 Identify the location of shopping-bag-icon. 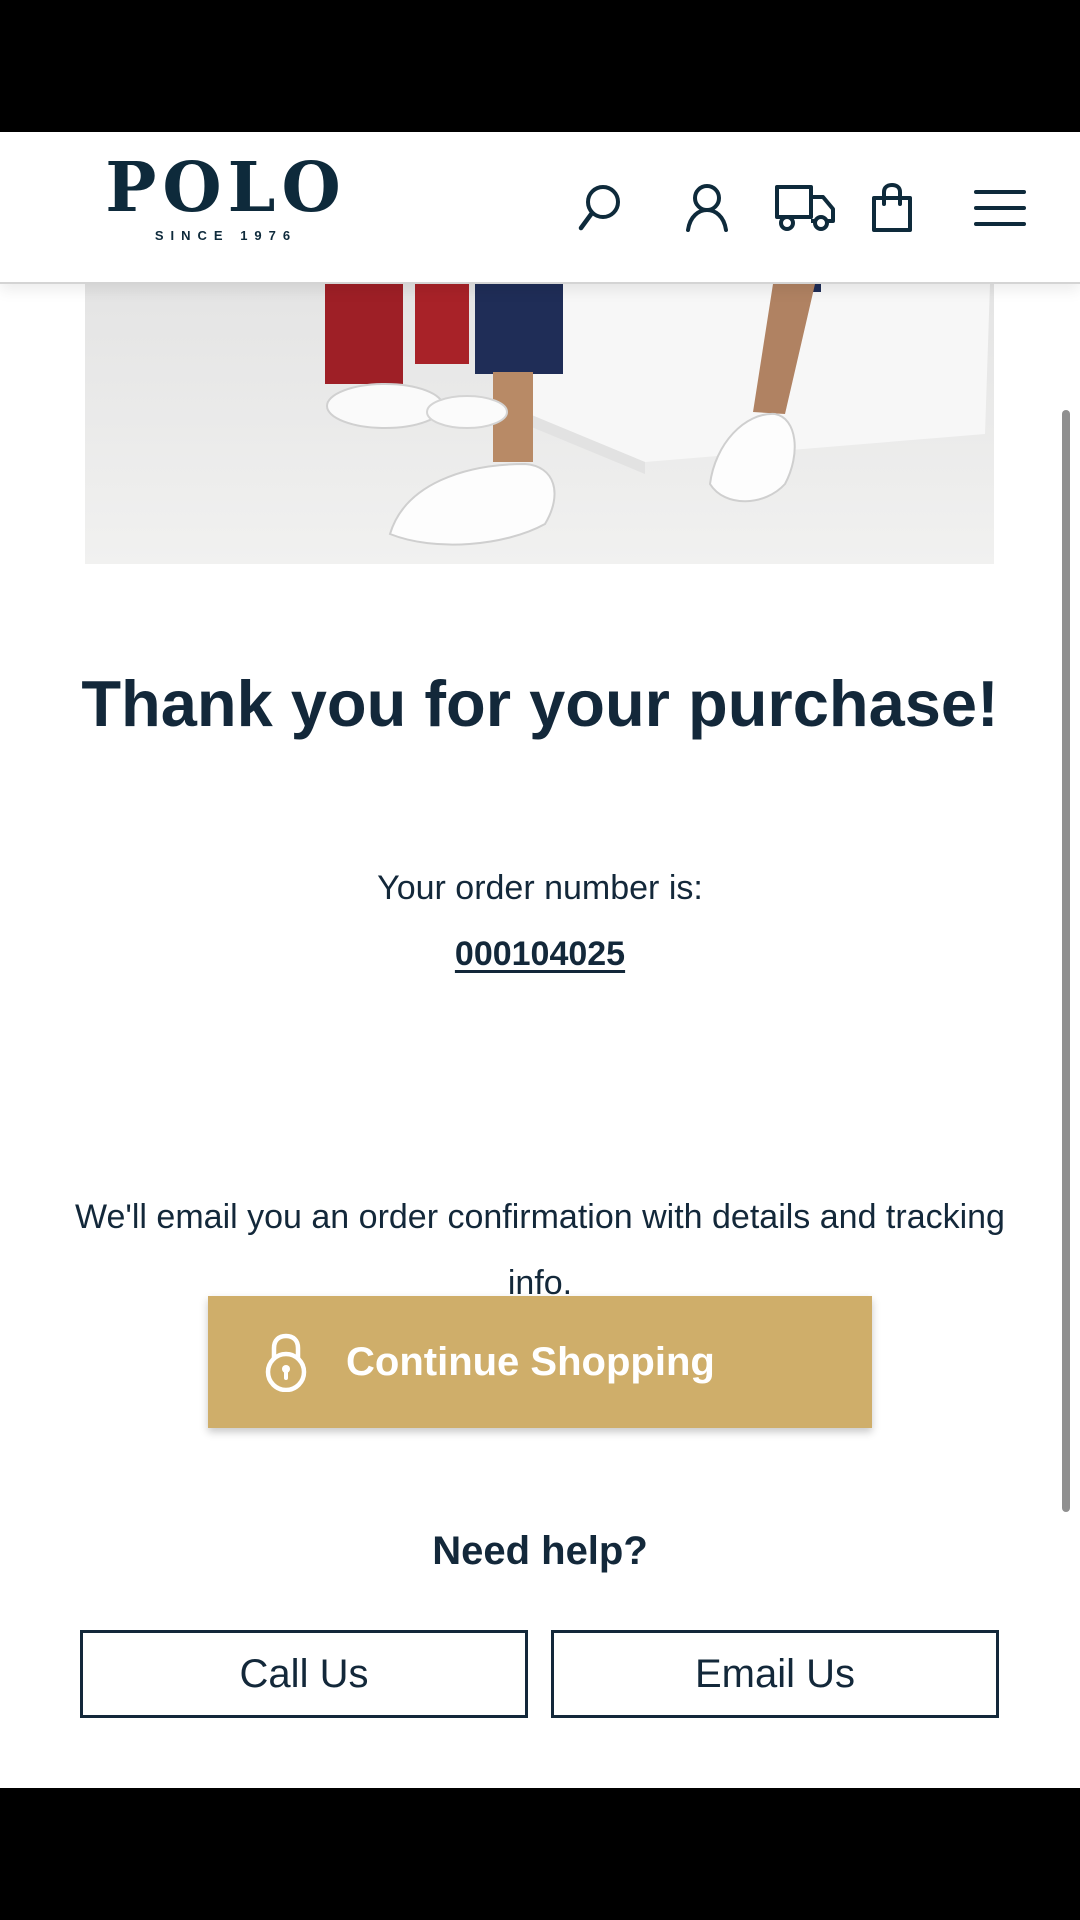
(892, 208).